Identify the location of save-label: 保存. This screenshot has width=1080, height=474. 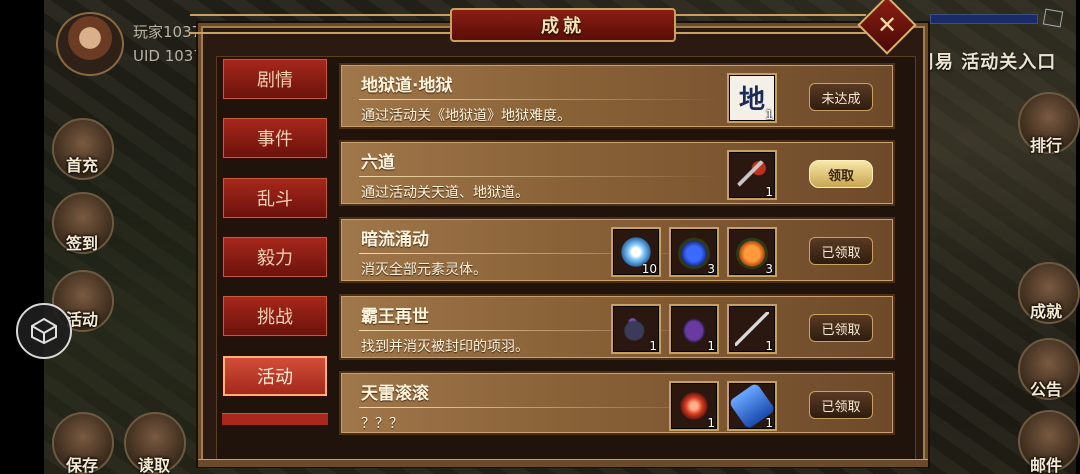
(82, 465).